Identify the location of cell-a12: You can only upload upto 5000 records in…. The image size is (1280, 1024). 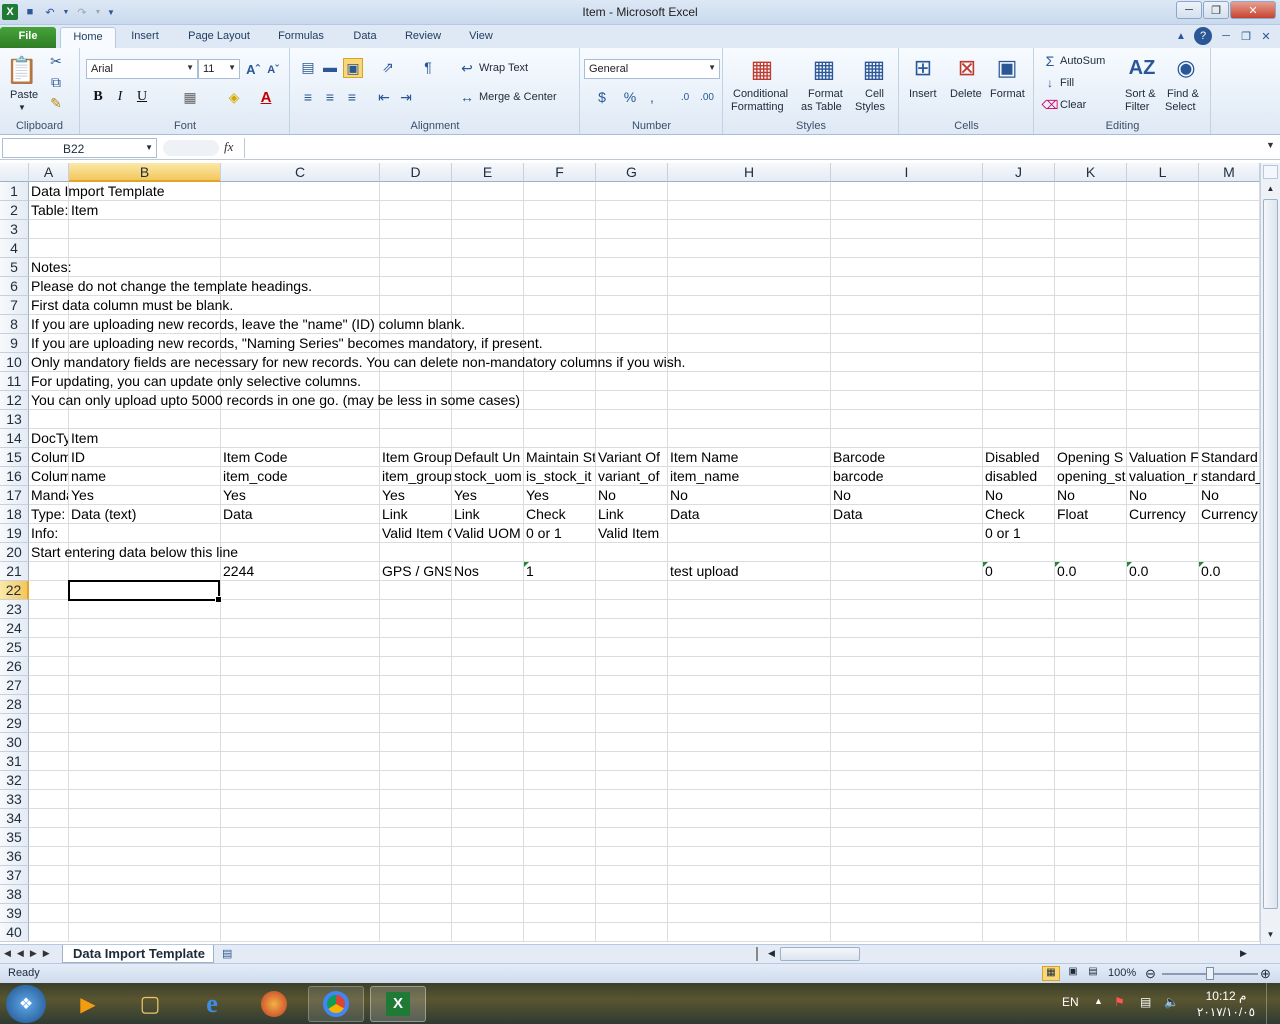
(274, 400).